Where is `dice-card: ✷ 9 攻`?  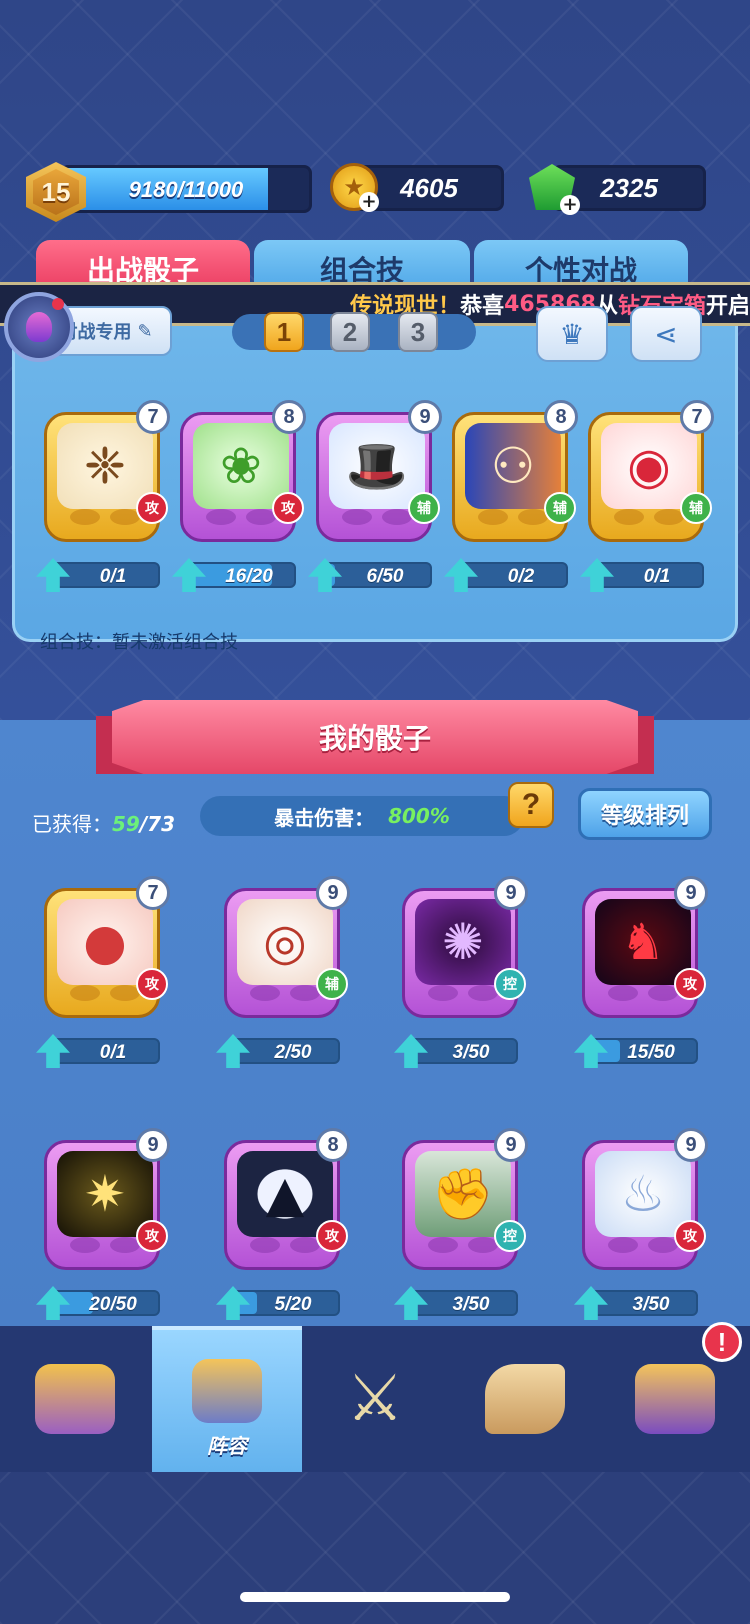 dice-card: ✷ 9 攻 is located at coordinates (107, 1204).